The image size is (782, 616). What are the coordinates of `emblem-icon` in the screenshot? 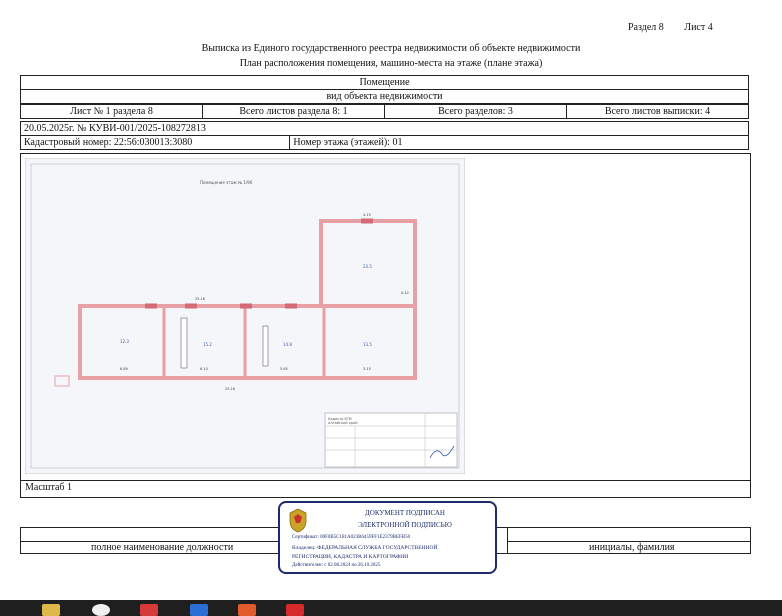 It's located at (298, 520).